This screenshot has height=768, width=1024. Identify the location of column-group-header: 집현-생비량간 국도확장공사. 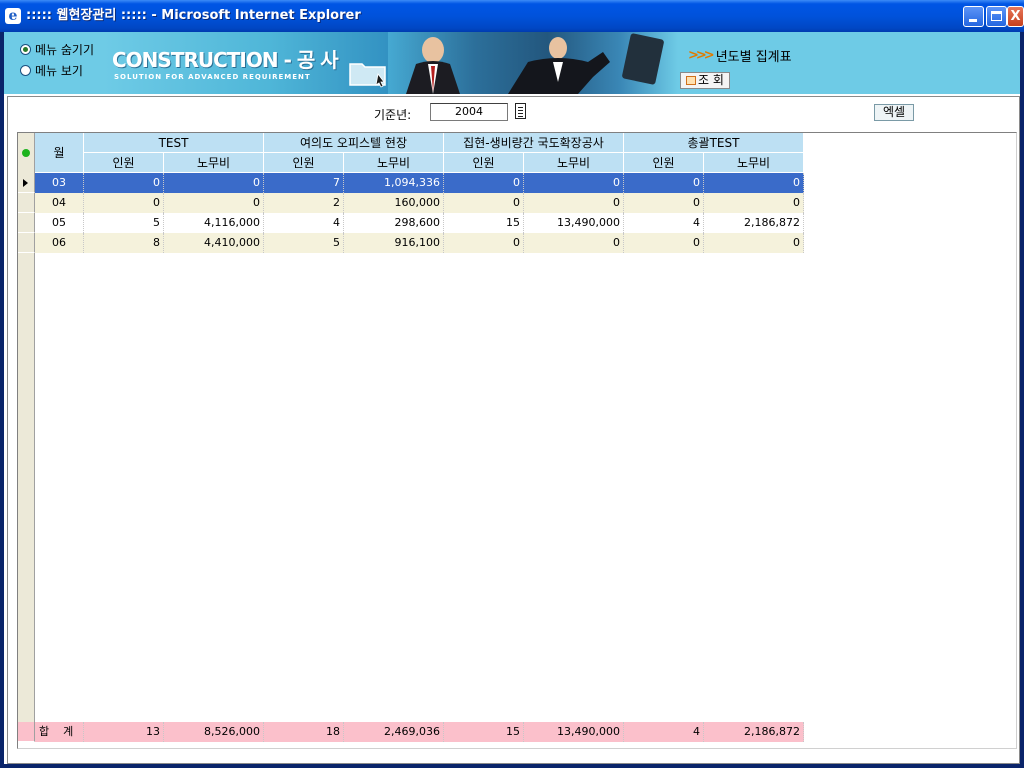
(534, 143).